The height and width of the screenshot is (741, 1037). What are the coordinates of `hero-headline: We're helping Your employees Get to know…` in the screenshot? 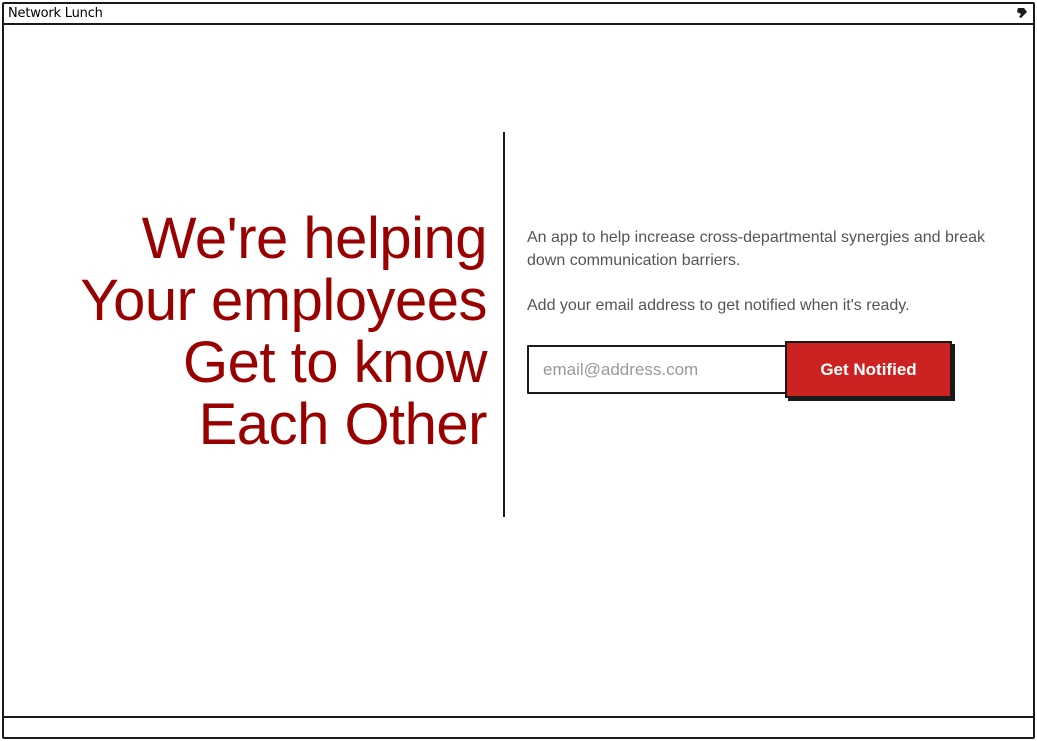 It's located at (283, 332).